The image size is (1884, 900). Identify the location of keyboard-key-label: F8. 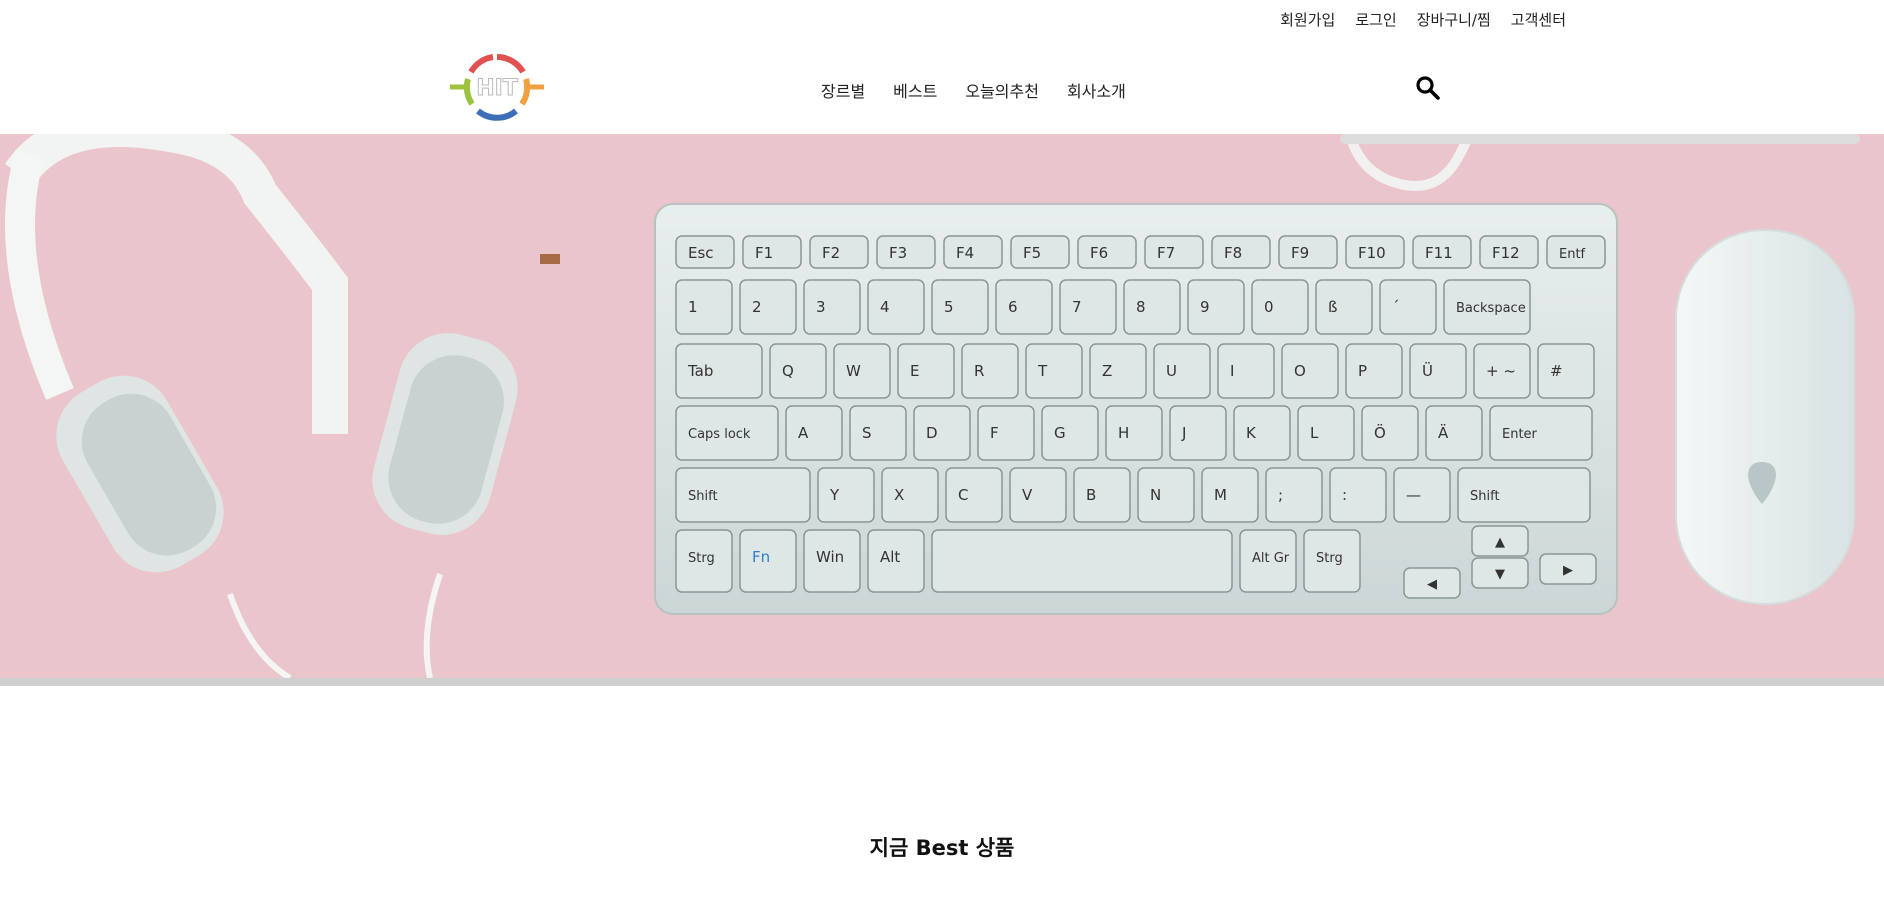
(1233, 253).